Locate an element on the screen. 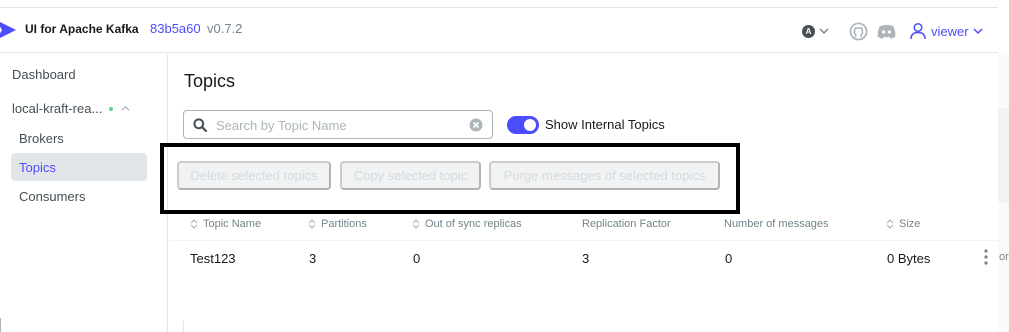  table-header-divider is located at coordinates (584, 240).